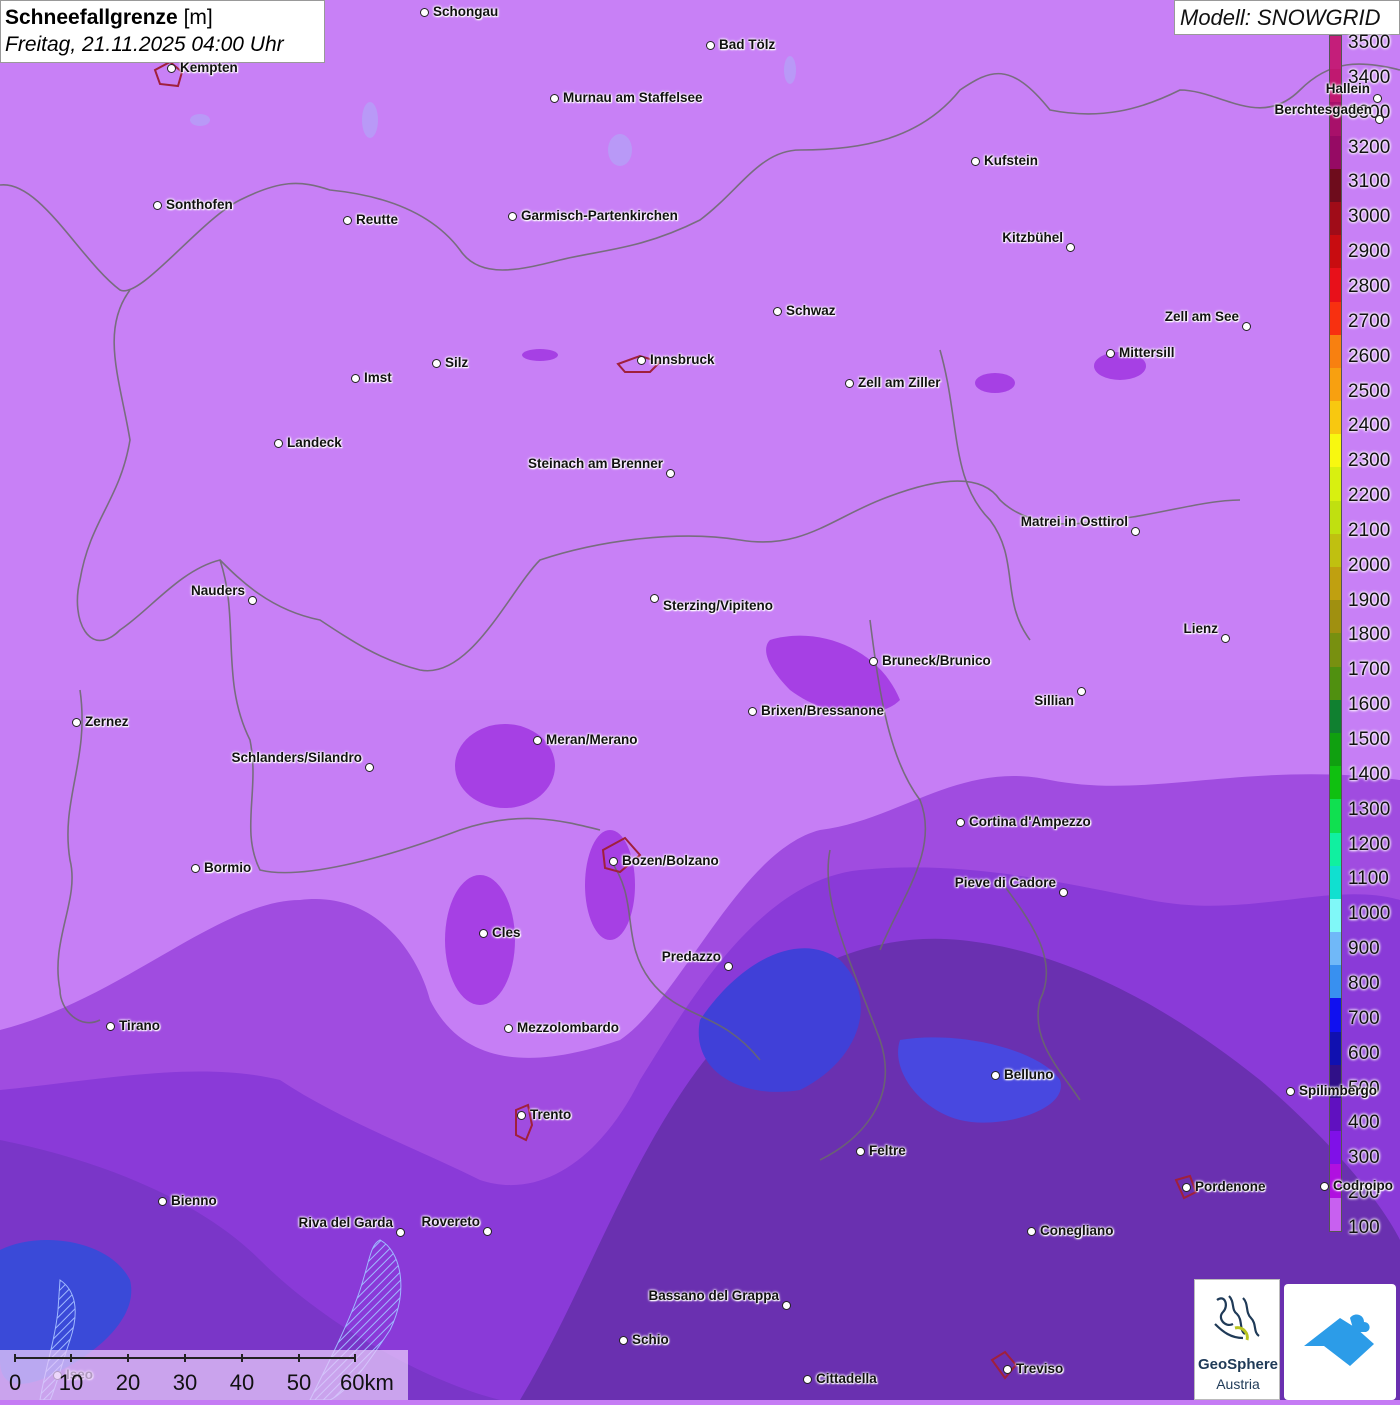 The height and width of the screenshot is (1405, 1400). Describe the element at coordinates (670, 860) in the screenshot. I see `city-label: Bozen/Bolzano` at that location.